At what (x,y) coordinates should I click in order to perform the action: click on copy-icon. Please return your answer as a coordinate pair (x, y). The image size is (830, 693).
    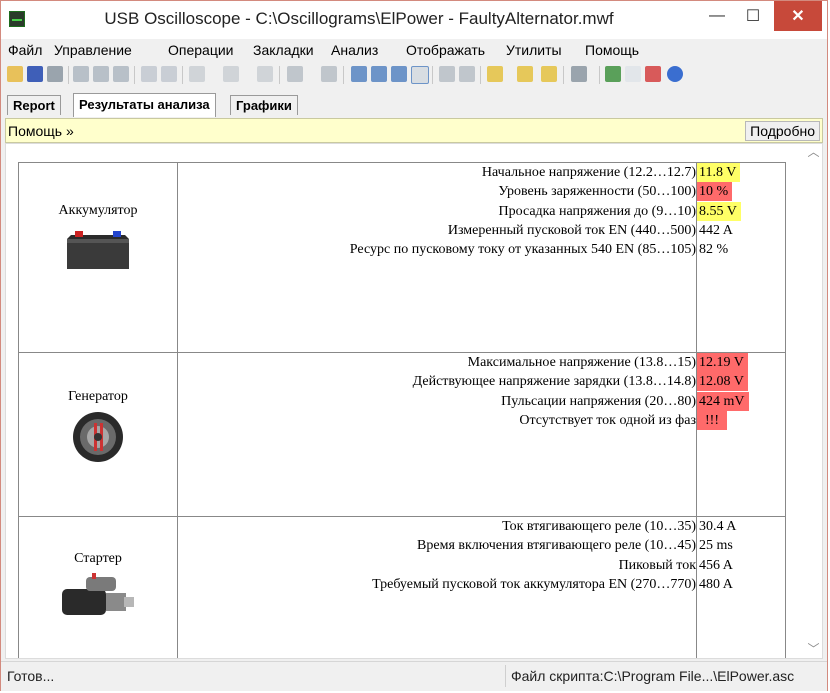
    Looking at the image, I should click on (81, 74).